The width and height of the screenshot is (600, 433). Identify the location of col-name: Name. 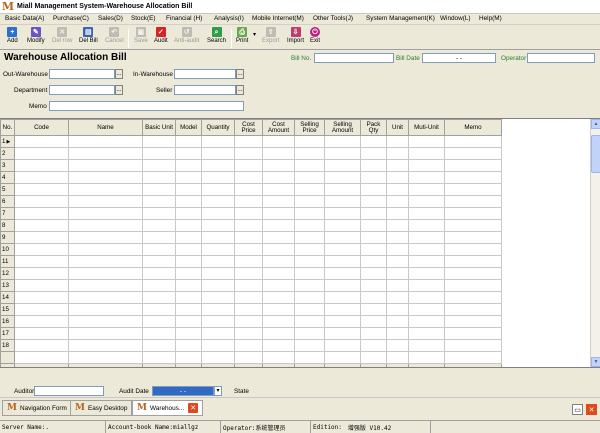
(105, 127).